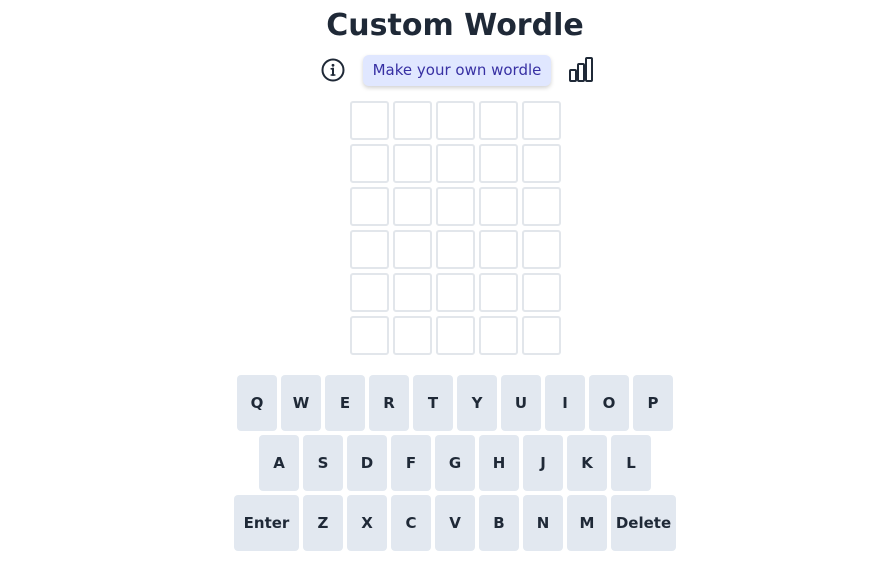 Image resolution: width=883 pixels, height=566 pixels. I want to click on bar-chart-icon, so click(581, 70).